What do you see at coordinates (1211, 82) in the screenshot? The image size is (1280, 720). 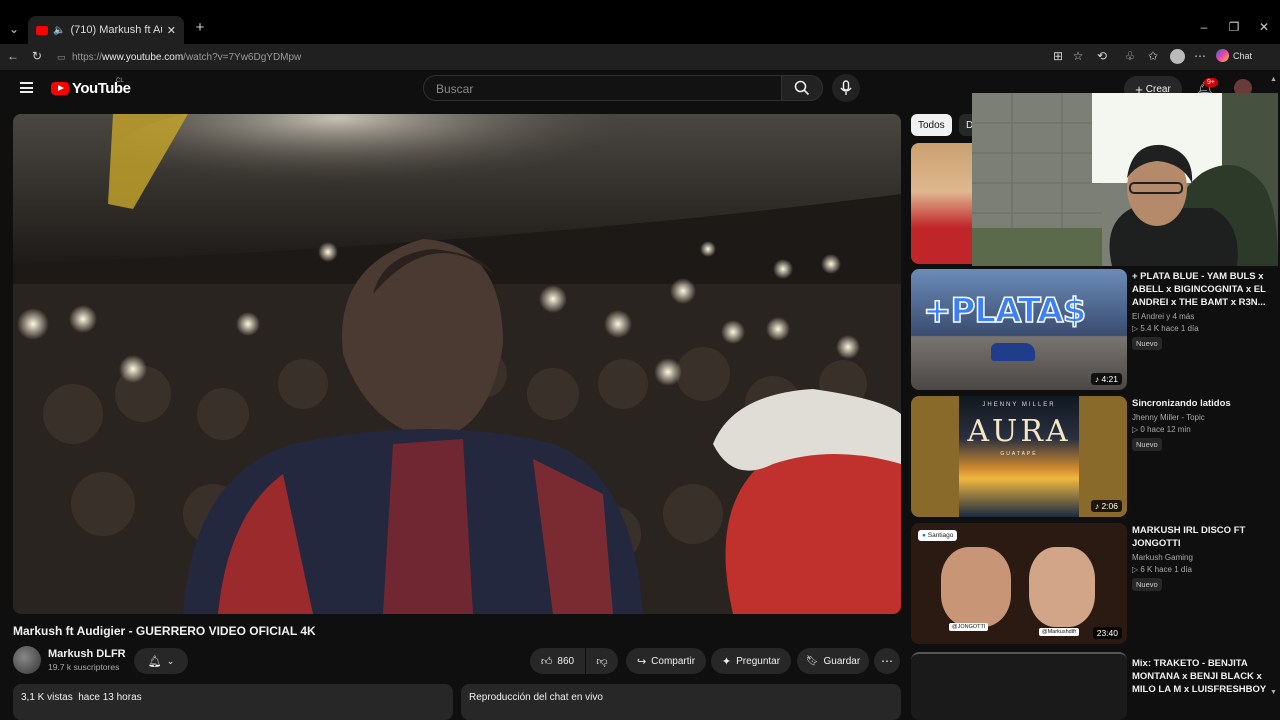 I see `notification-count-badge: 9+` at bounding box center [1211, 82].